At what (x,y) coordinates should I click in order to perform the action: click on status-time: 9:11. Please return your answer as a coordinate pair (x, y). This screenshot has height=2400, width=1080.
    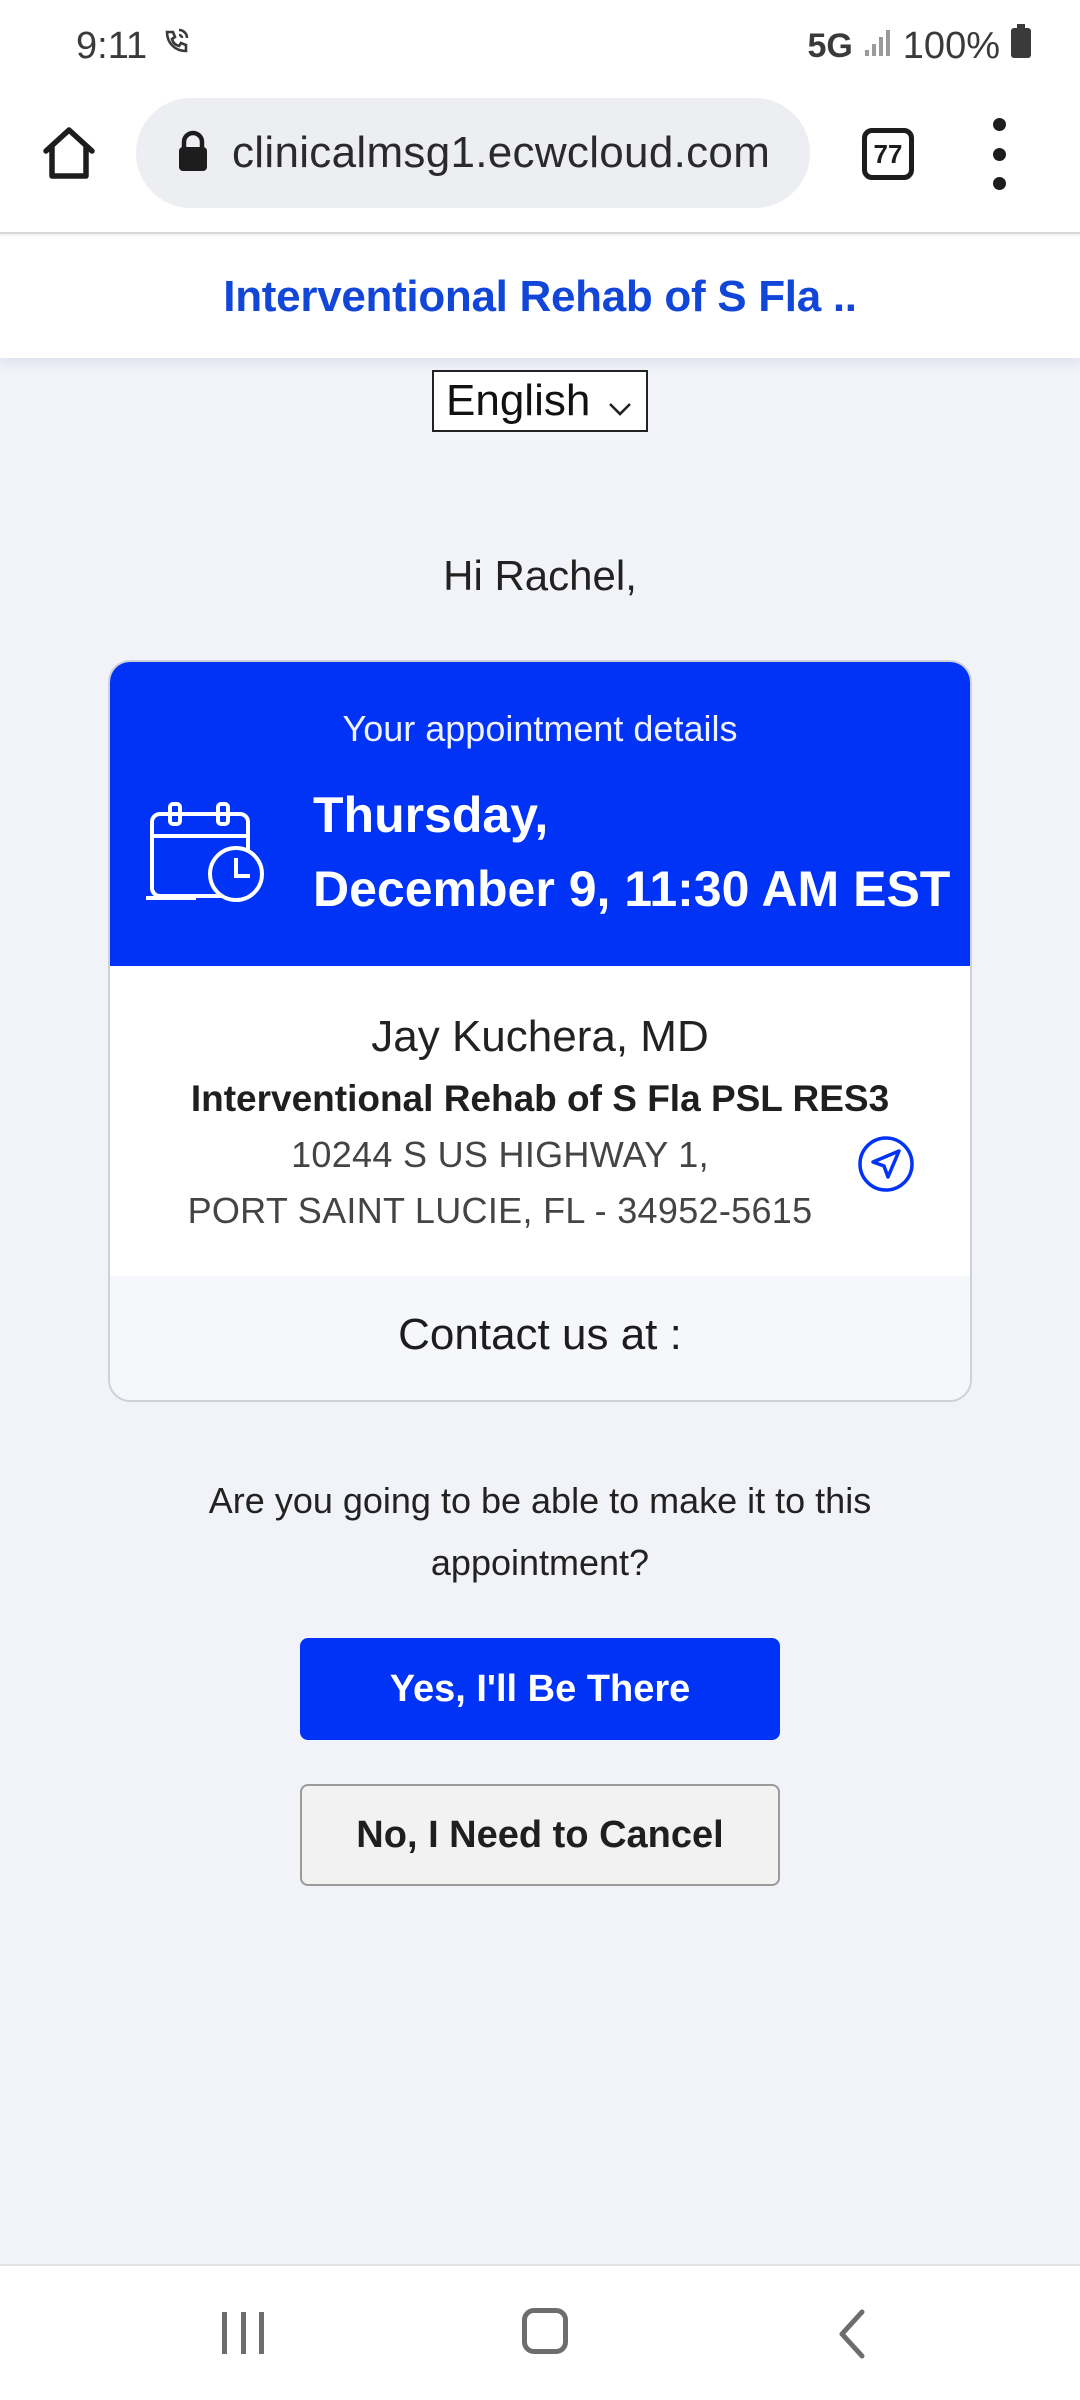
    Looking at the image, I should click on (112, 45).